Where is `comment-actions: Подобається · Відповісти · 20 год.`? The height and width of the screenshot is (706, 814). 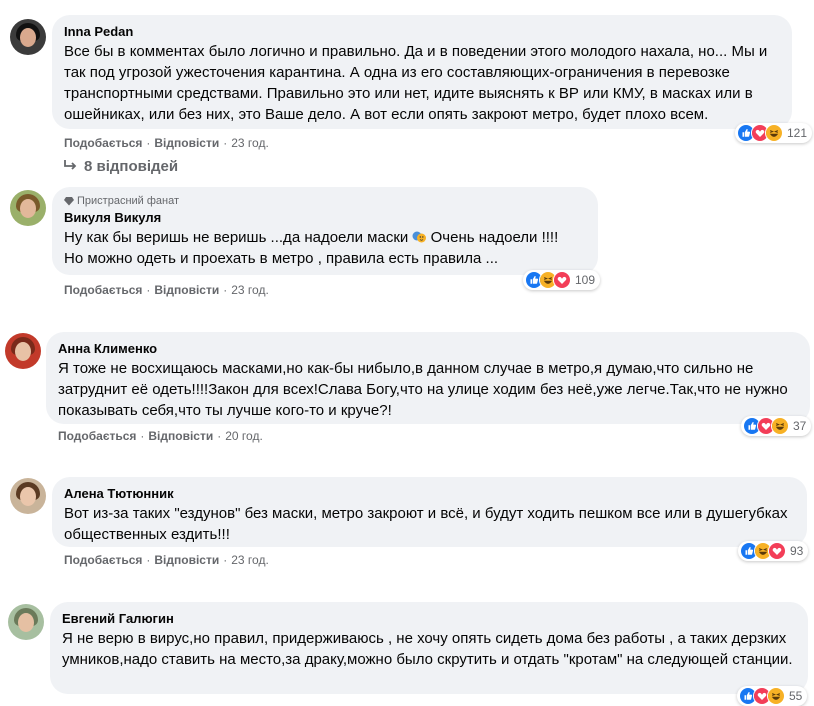
comment-actions: Подобається · Відповісти · 20 год. is located at coordinates (160, 436).